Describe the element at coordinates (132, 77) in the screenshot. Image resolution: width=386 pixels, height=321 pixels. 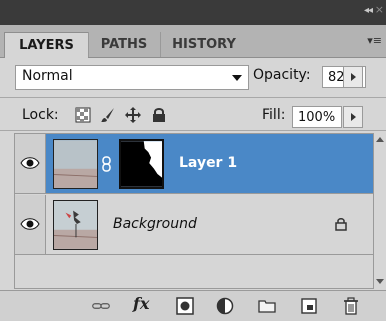
I see `blend-mode-select: Normal` at that location.